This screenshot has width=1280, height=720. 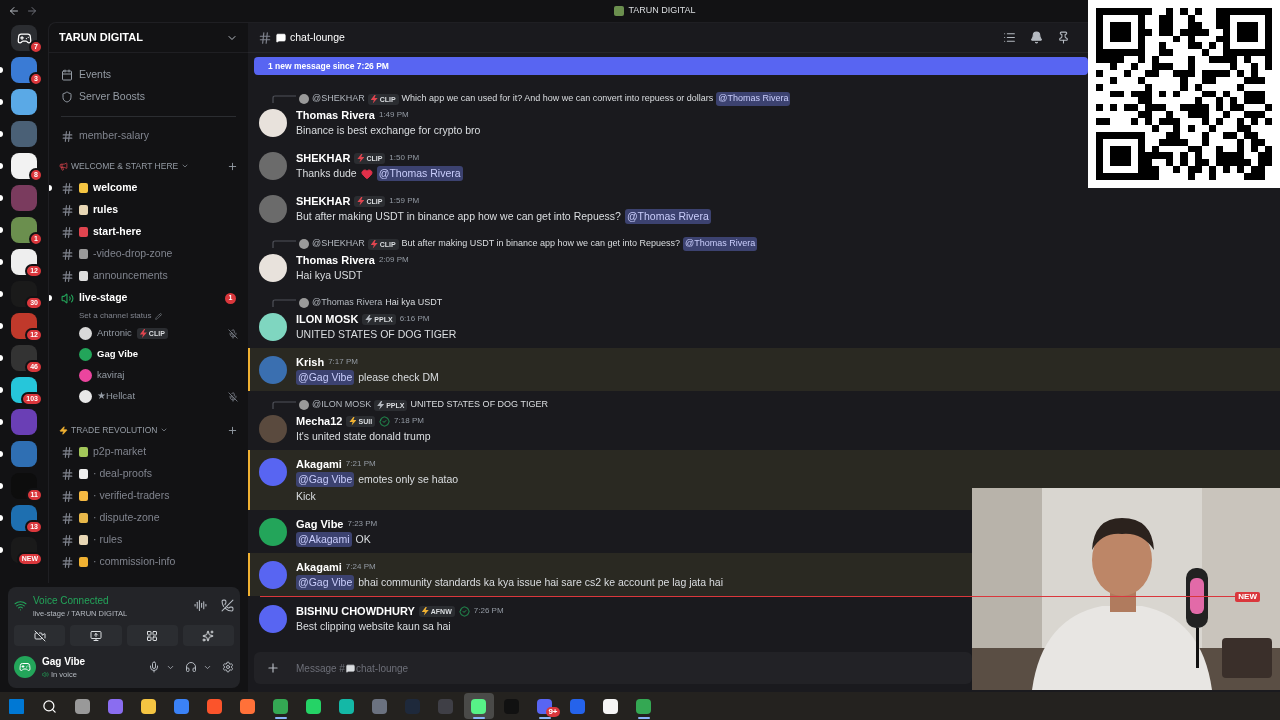 I want to click on reply-text: But after making USDT in binance app how we can get into Repuess?, so click(x=541, y=244).